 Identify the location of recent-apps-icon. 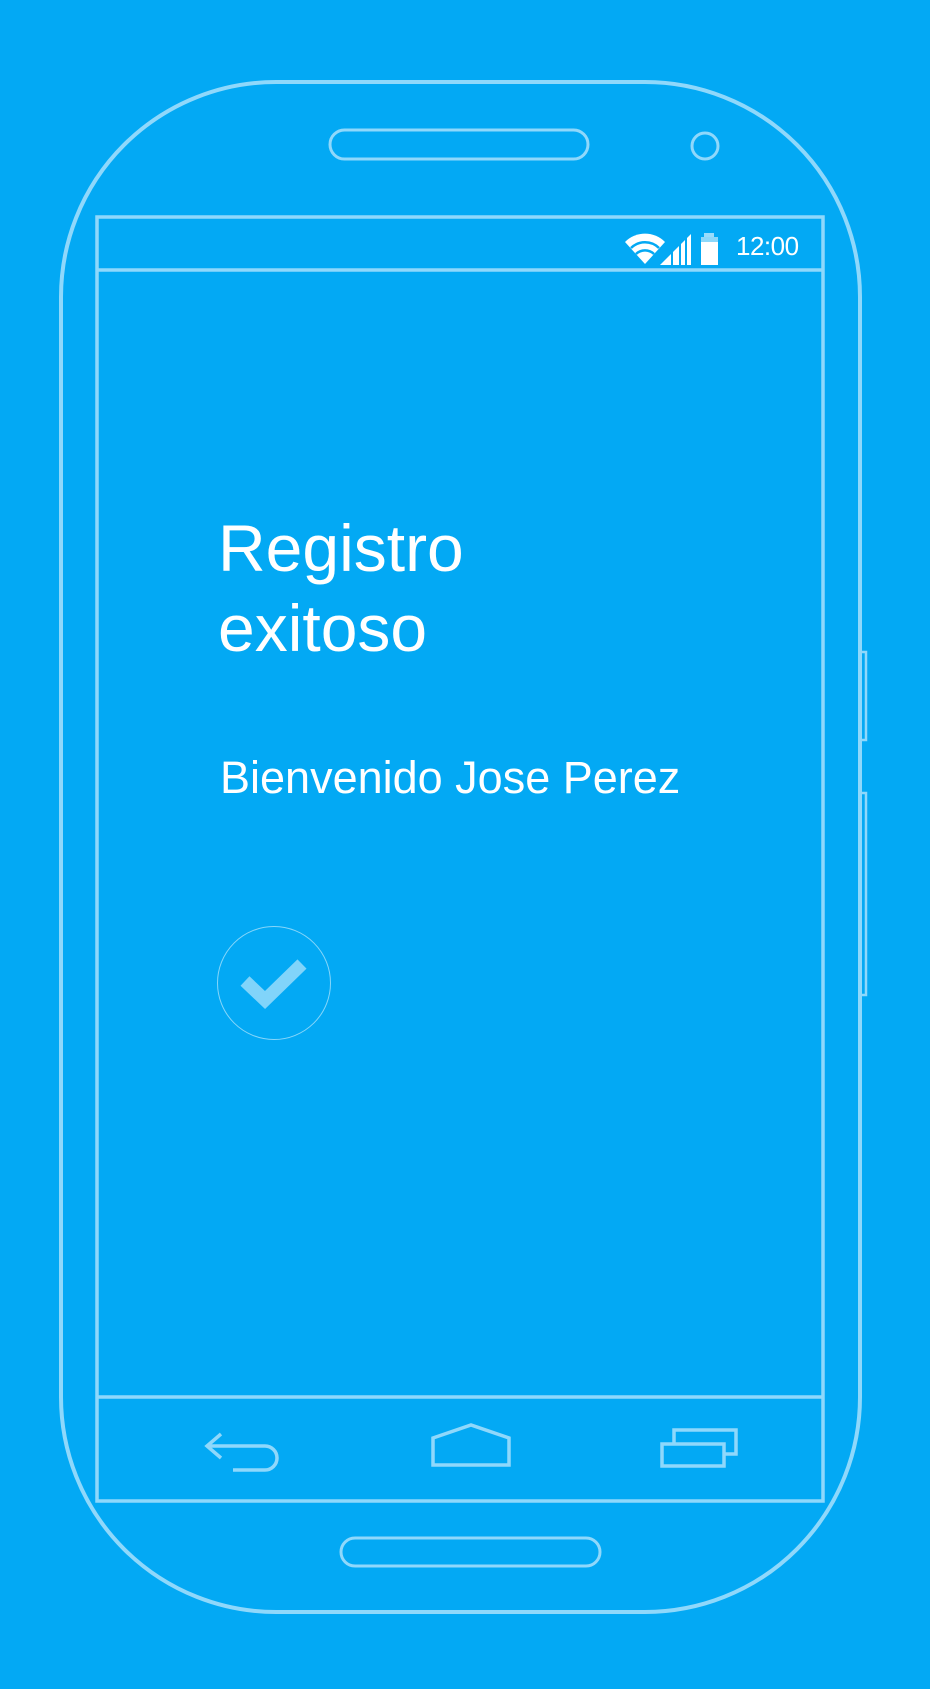
(699, 1448).